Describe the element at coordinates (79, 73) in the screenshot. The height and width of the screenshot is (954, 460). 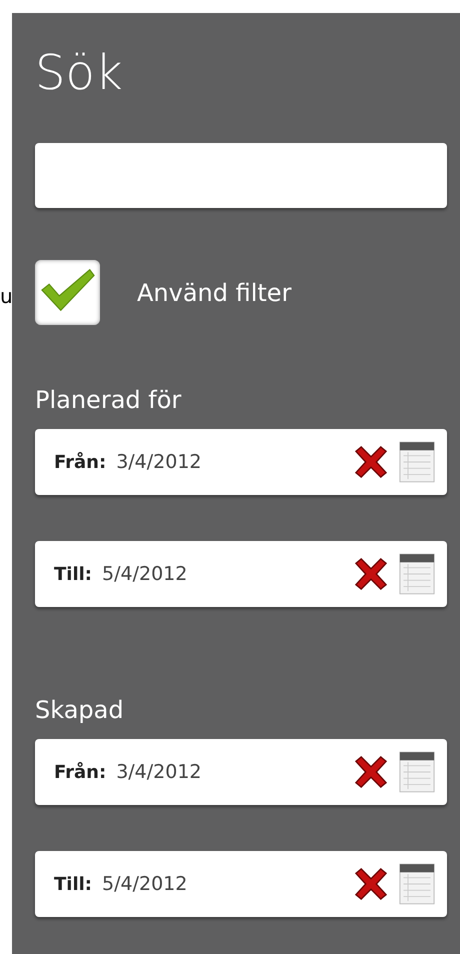
I see `panel-title: Sök` at that location.